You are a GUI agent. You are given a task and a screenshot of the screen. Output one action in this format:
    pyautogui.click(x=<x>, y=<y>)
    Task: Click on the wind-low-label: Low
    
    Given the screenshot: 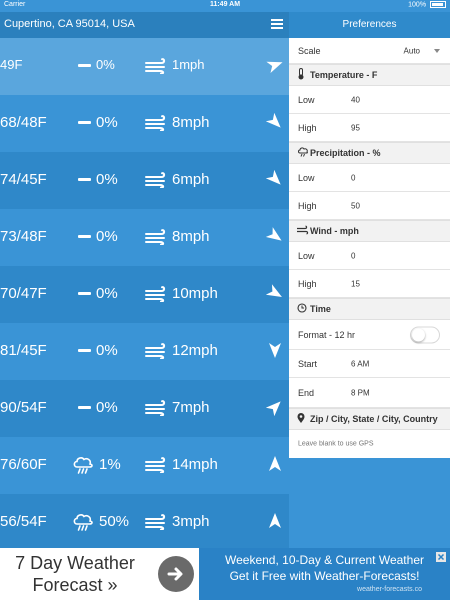 What is the action you would take?
    pyautogui.click(x=306, y=255)
    